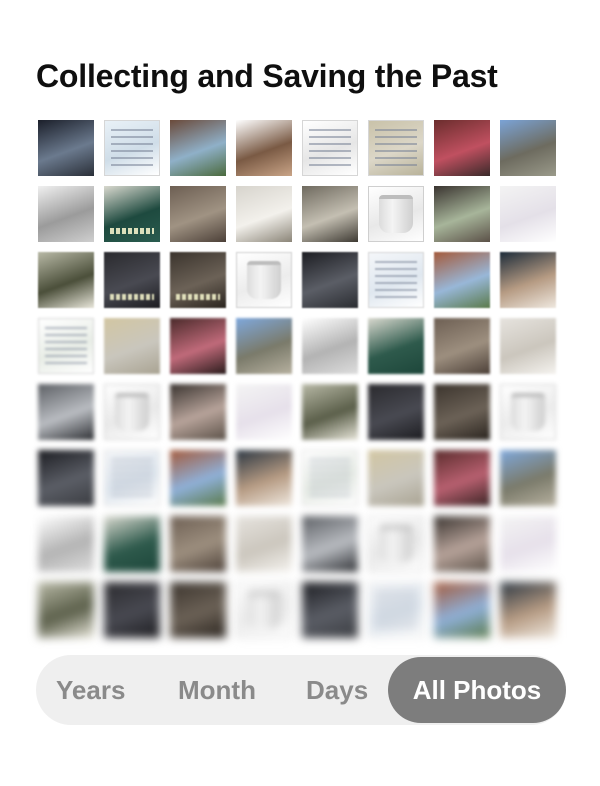 This screenshot has width=600, height=786. What do you see at coordinates (337, 690) in the screenshot?
I see `segment-days: Days` at bounding box center [337, 690].